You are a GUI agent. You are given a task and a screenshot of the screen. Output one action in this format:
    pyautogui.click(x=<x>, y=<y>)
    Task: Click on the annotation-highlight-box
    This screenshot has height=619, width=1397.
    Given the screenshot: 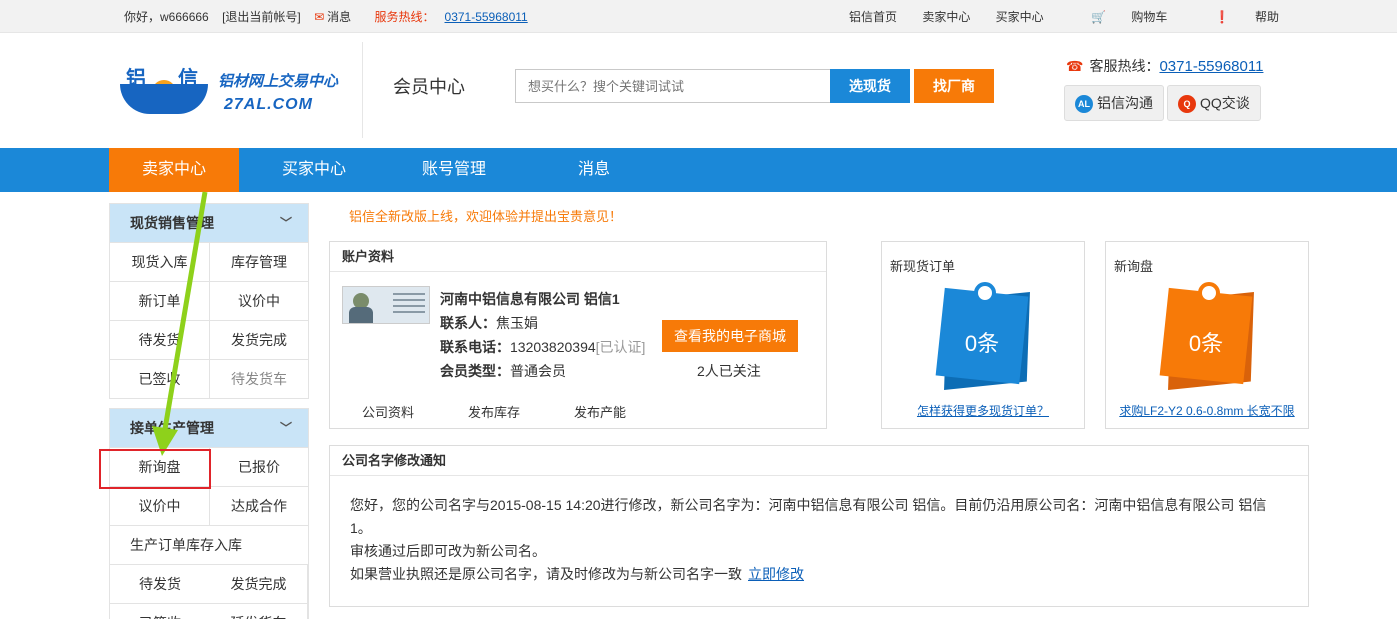 What is the action you would take?
    pyautogui.click(x=155, y=469)
    